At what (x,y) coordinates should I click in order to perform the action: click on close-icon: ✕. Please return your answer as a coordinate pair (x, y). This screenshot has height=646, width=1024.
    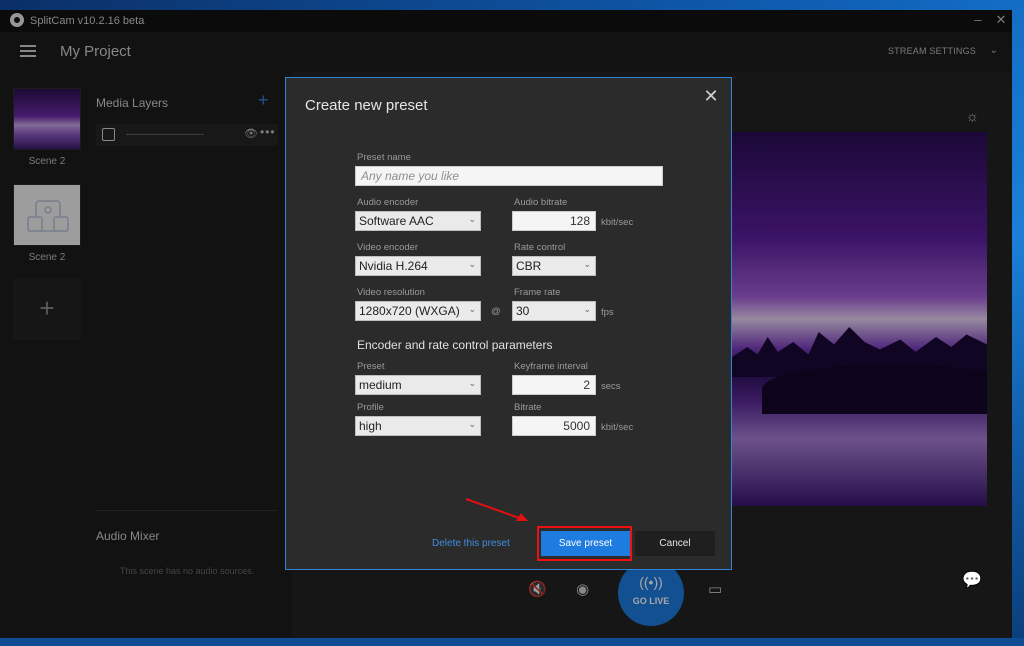
    Looking at the image, I should click on (711, 96).